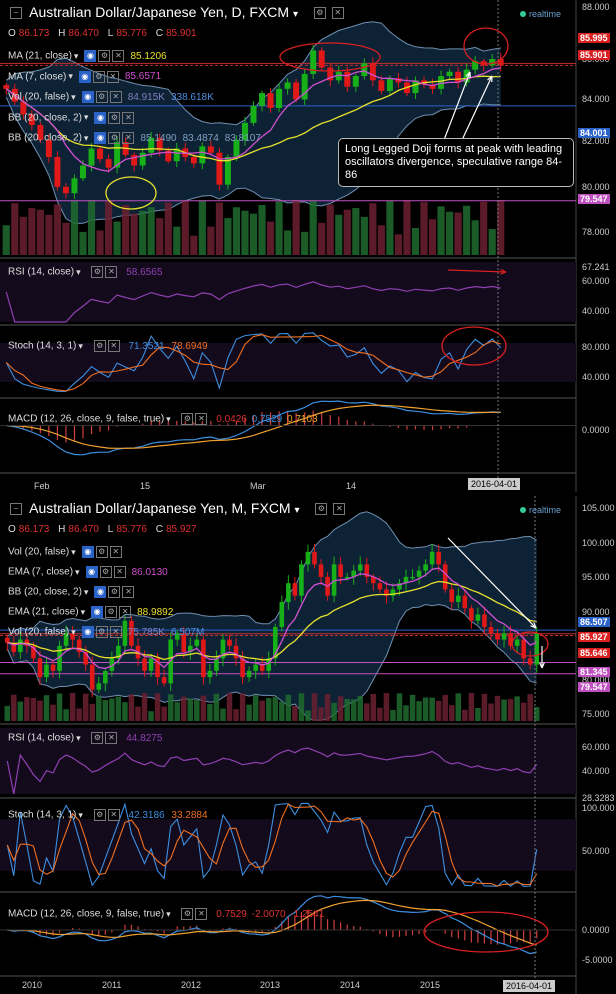 The width and height of the screenshot is (616, 994). What do you see at coordinates (307, 914) in the screenshot?
I see `signal-value: -1.2541` at bounding box center [307, 914].